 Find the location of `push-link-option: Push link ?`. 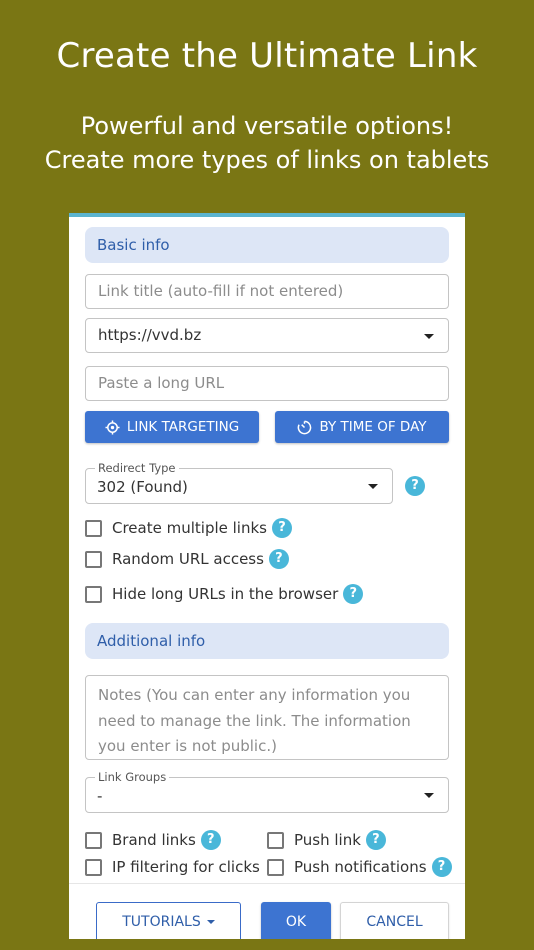

push-link-option: Push link ? is located at coordinates (326, 840).